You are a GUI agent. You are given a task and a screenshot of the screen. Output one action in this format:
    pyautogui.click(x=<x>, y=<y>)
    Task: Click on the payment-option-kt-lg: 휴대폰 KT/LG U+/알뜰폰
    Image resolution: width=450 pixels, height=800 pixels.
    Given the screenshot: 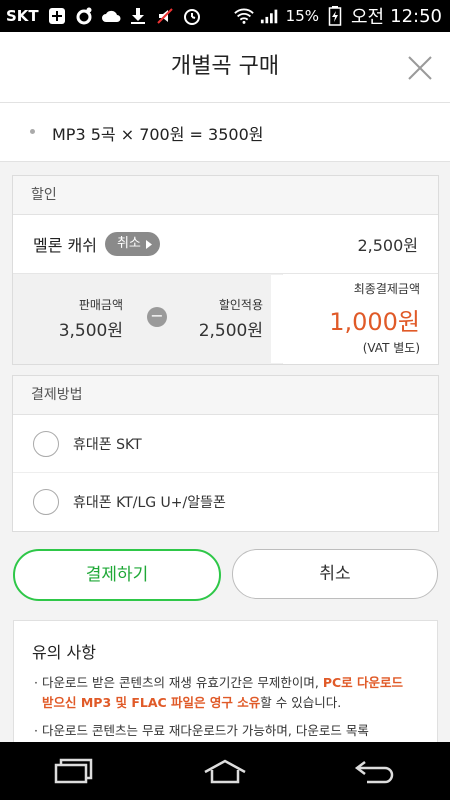 What is the action you would take?
    pyautogui.click(x=225, y=501)
    